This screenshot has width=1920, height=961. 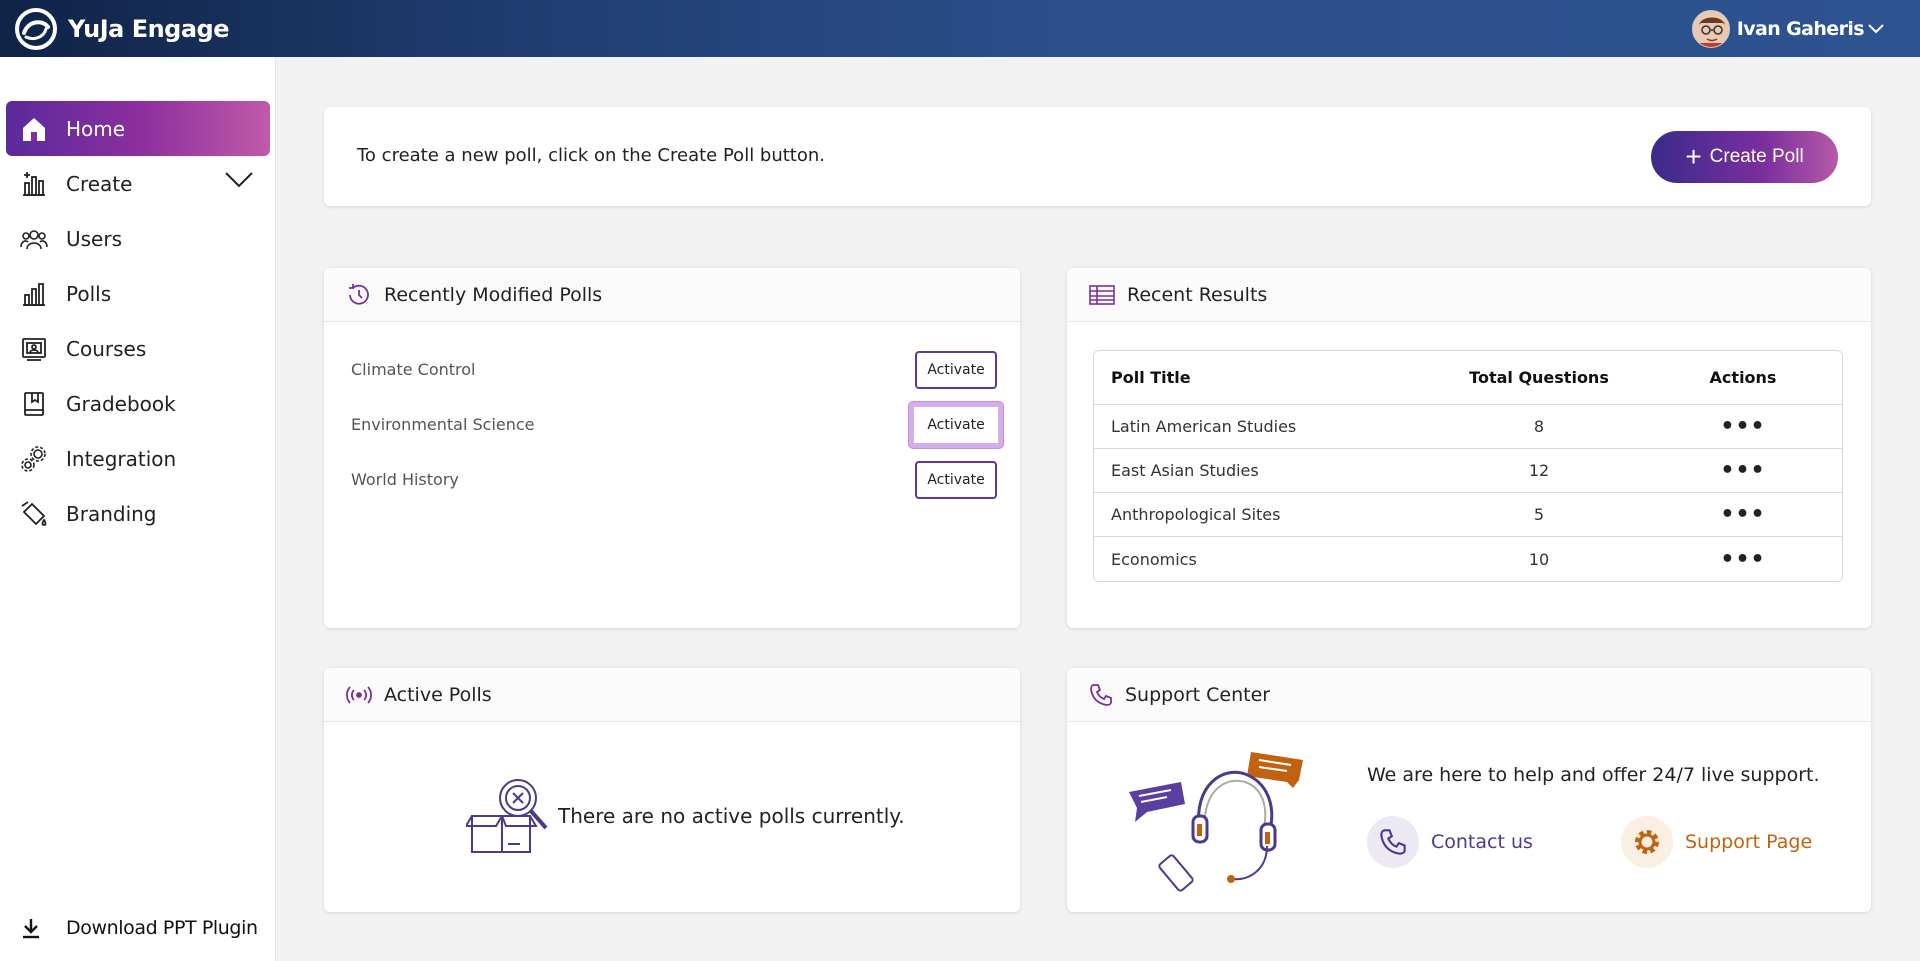 I want to click on app-name: YuJa Engage, so click(x=149, y=28).